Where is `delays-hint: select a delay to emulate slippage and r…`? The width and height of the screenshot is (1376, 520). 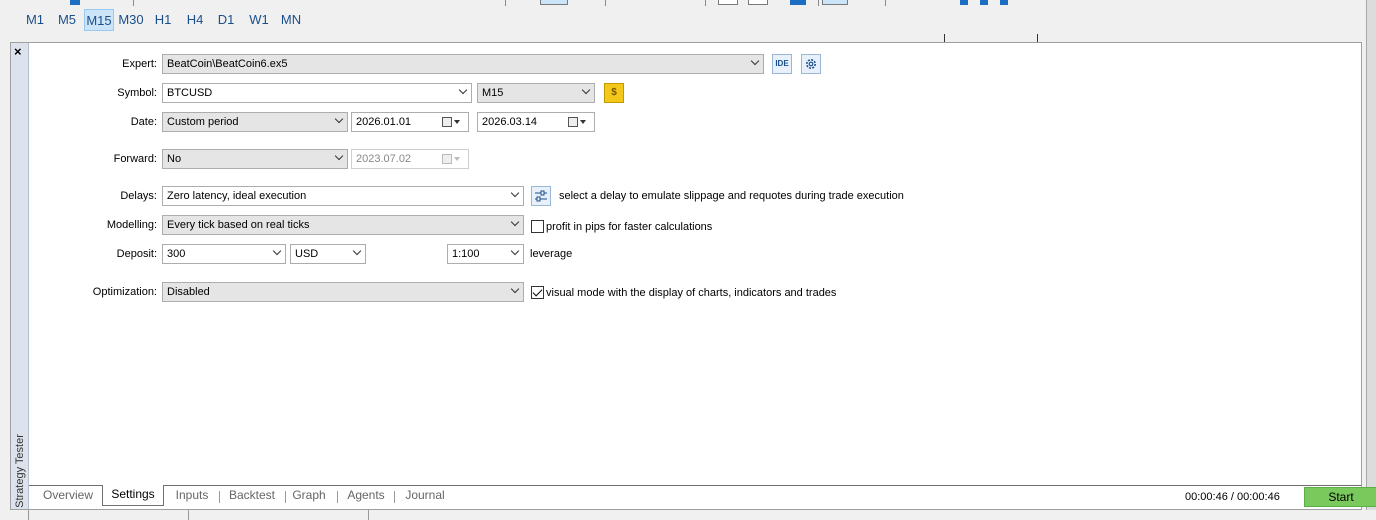
delays-hint: select a delay to emulate slippage and r… is located at coordinates (731, 196).